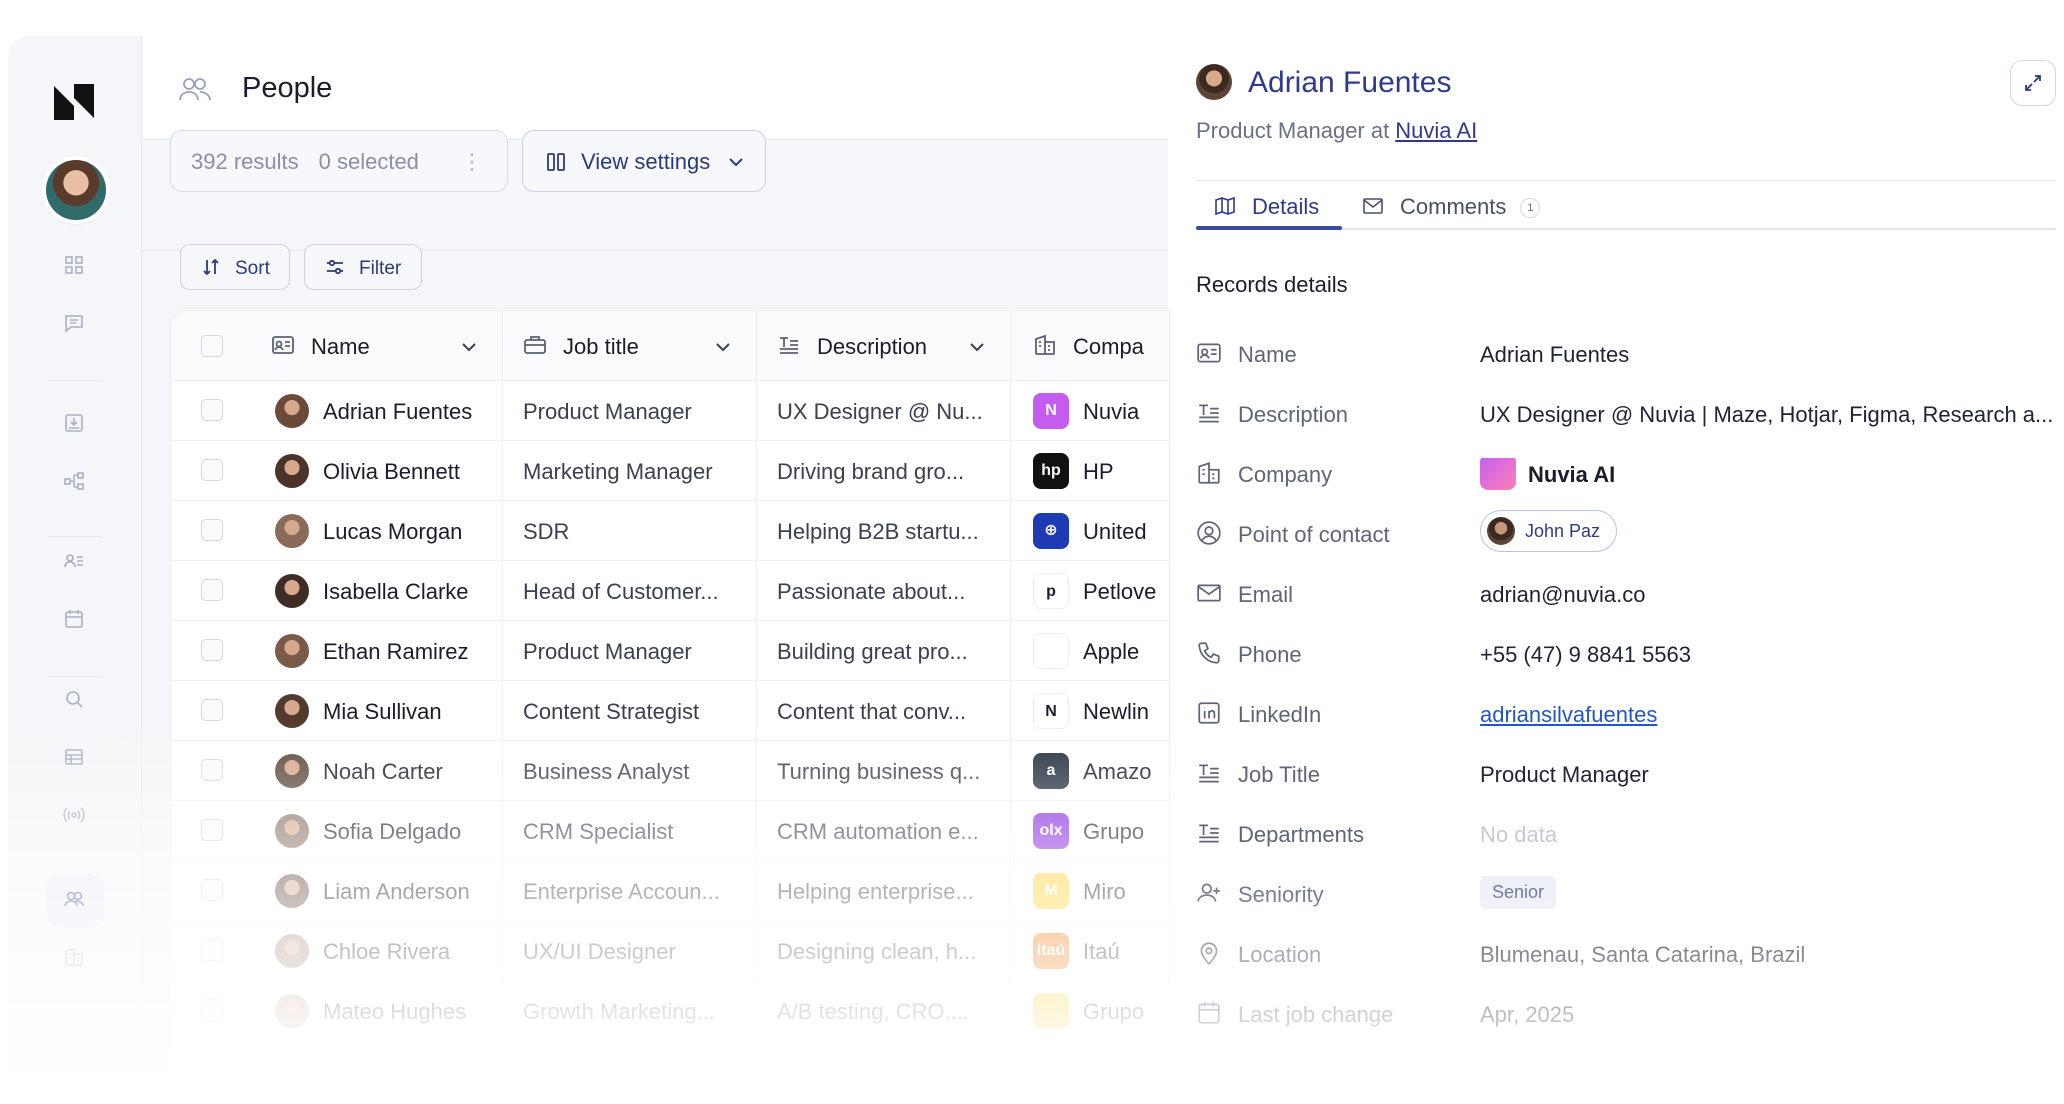  What do you see at coordinates (363, 267) in the screenshot?
I see `filter-button: Filter` at bounding box center [363, 267].